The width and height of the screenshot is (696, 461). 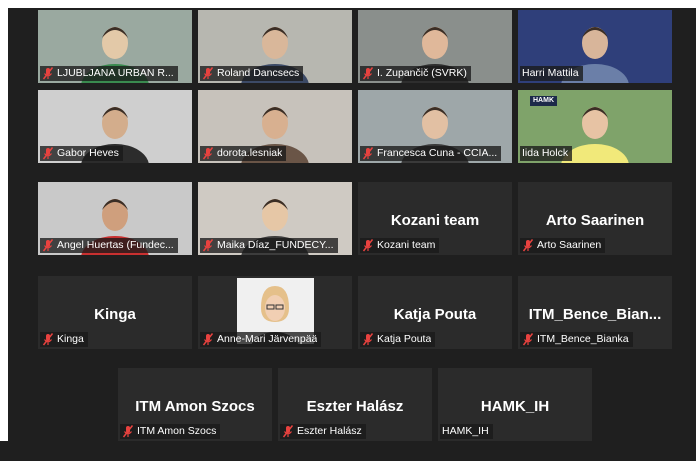 What do you see at coordinates (595, 46) in the screenshot?
I see `participant-tile: Harri Mattila` at bounding box center [595, 46].